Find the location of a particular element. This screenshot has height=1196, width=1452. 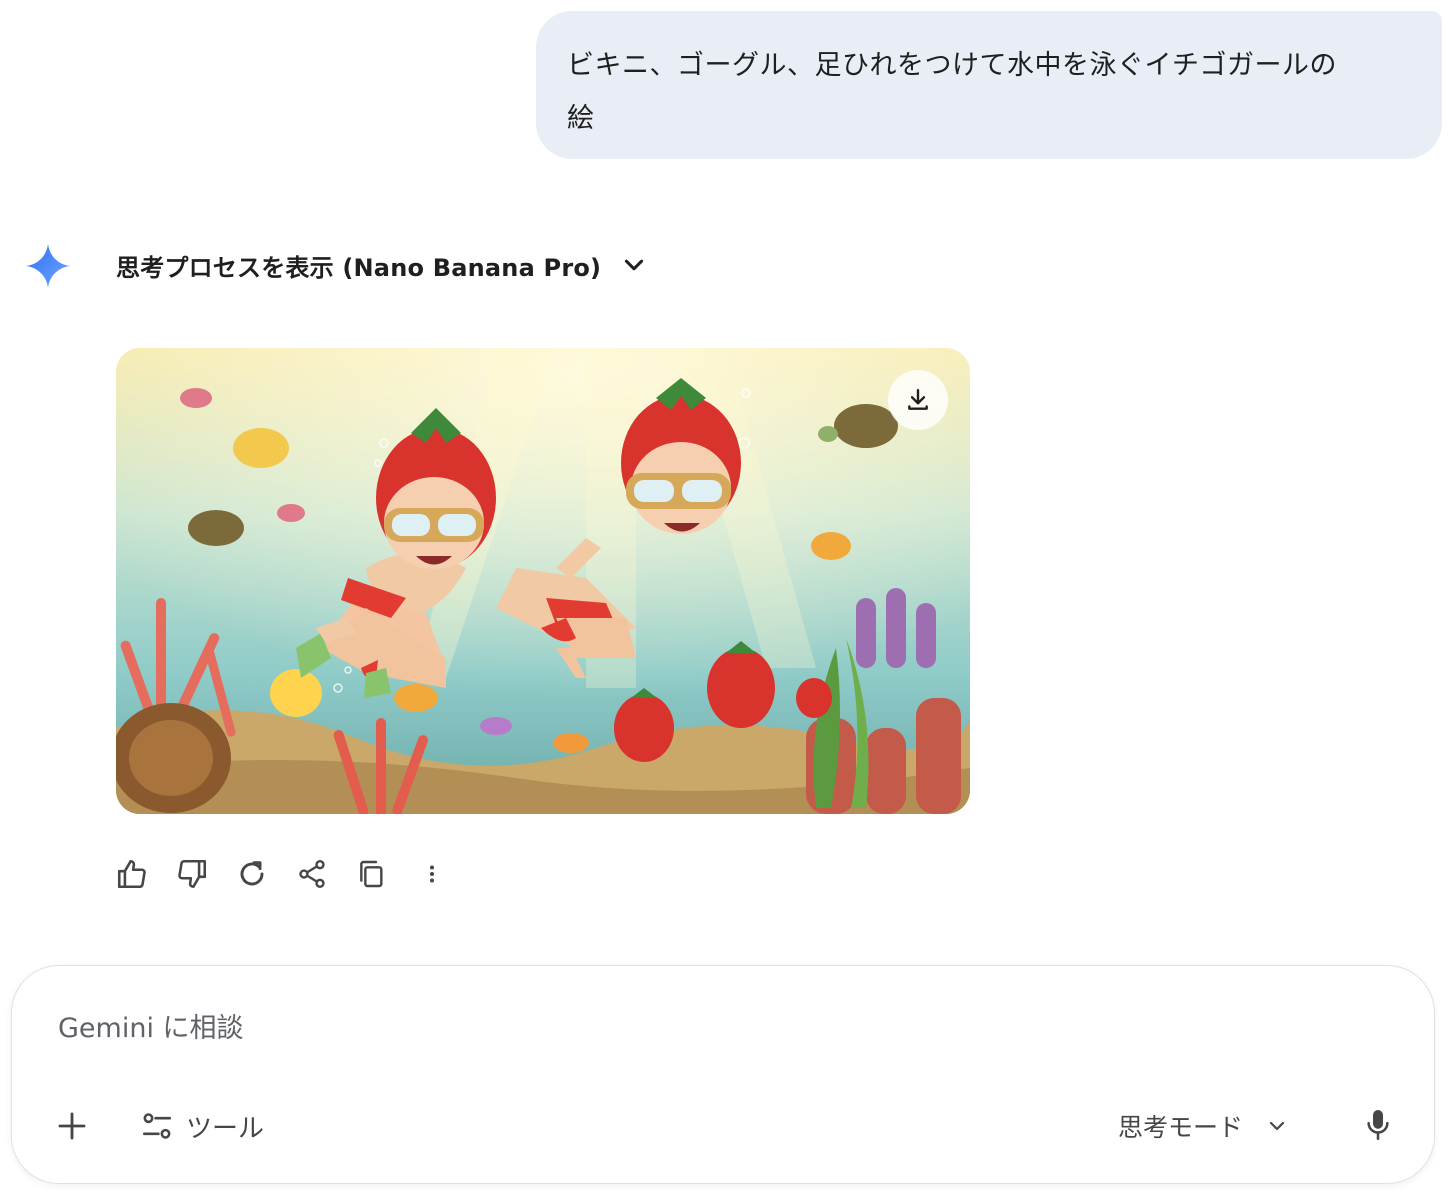

show-thinking-toggle: 思考プロセスを表示 (Nano Banana Pro) is located at coordinates (381, 265).